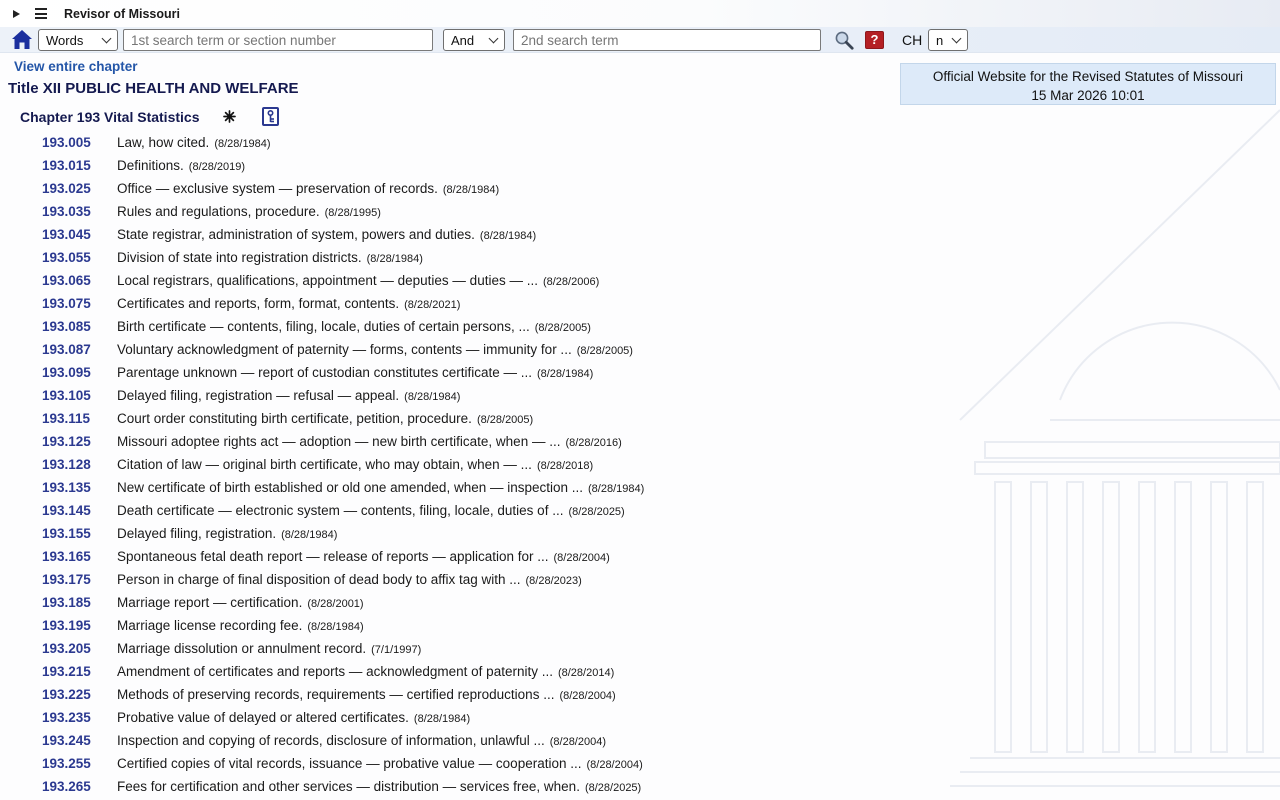 This screenshot has height=800, width=1280. I want to click on search-field-select: Words, so click(78, 40).